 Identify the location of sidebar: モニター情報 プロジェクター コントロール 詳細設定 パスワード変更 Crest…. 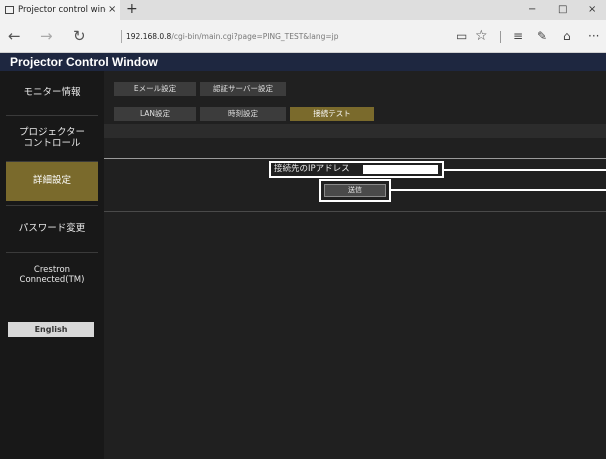
(52, 265).